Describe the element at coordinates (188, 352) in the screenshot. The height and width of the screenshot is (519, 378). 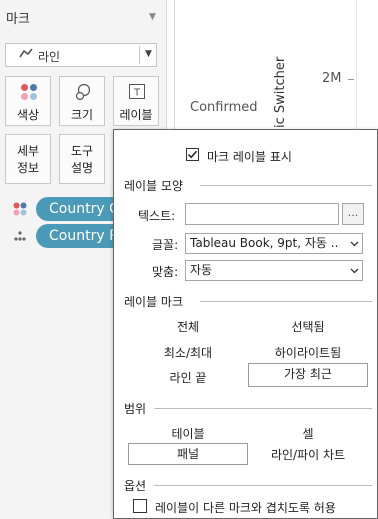
I see `mark-option-min-max: 최소/최대` at that location.